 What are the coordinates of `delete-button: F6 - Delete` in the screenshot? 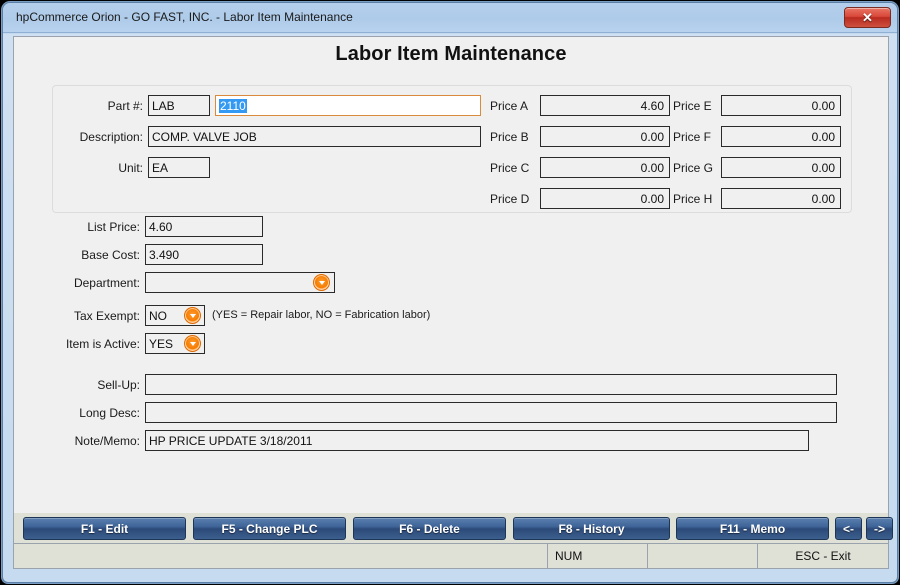 It's located at (429, 528).